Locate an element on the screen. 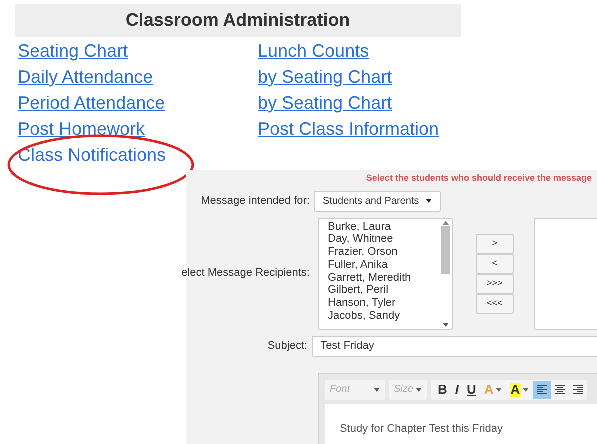  field-label: Message intended for: is located at coordinates (255, 201).